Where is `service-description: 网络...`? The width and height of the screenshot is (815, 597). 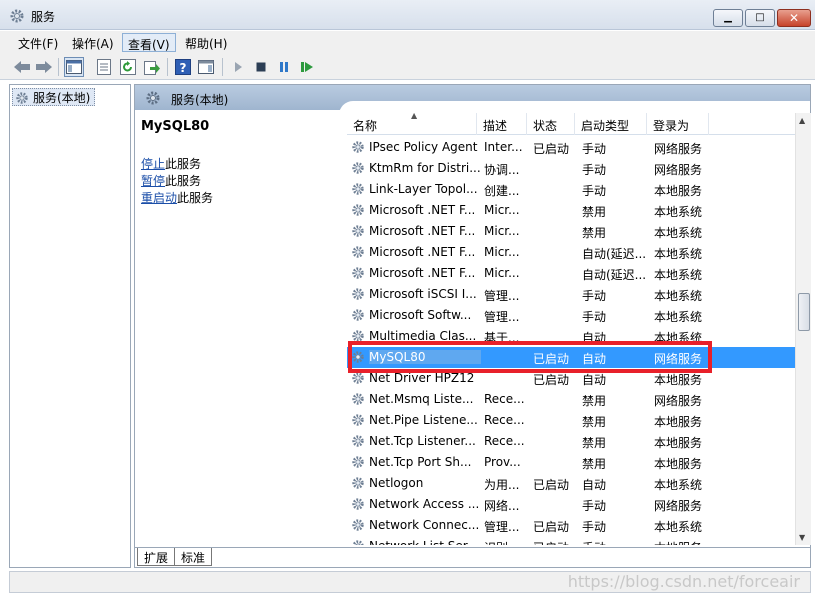 service-description: 网络... is located at coordinates (502, 506).